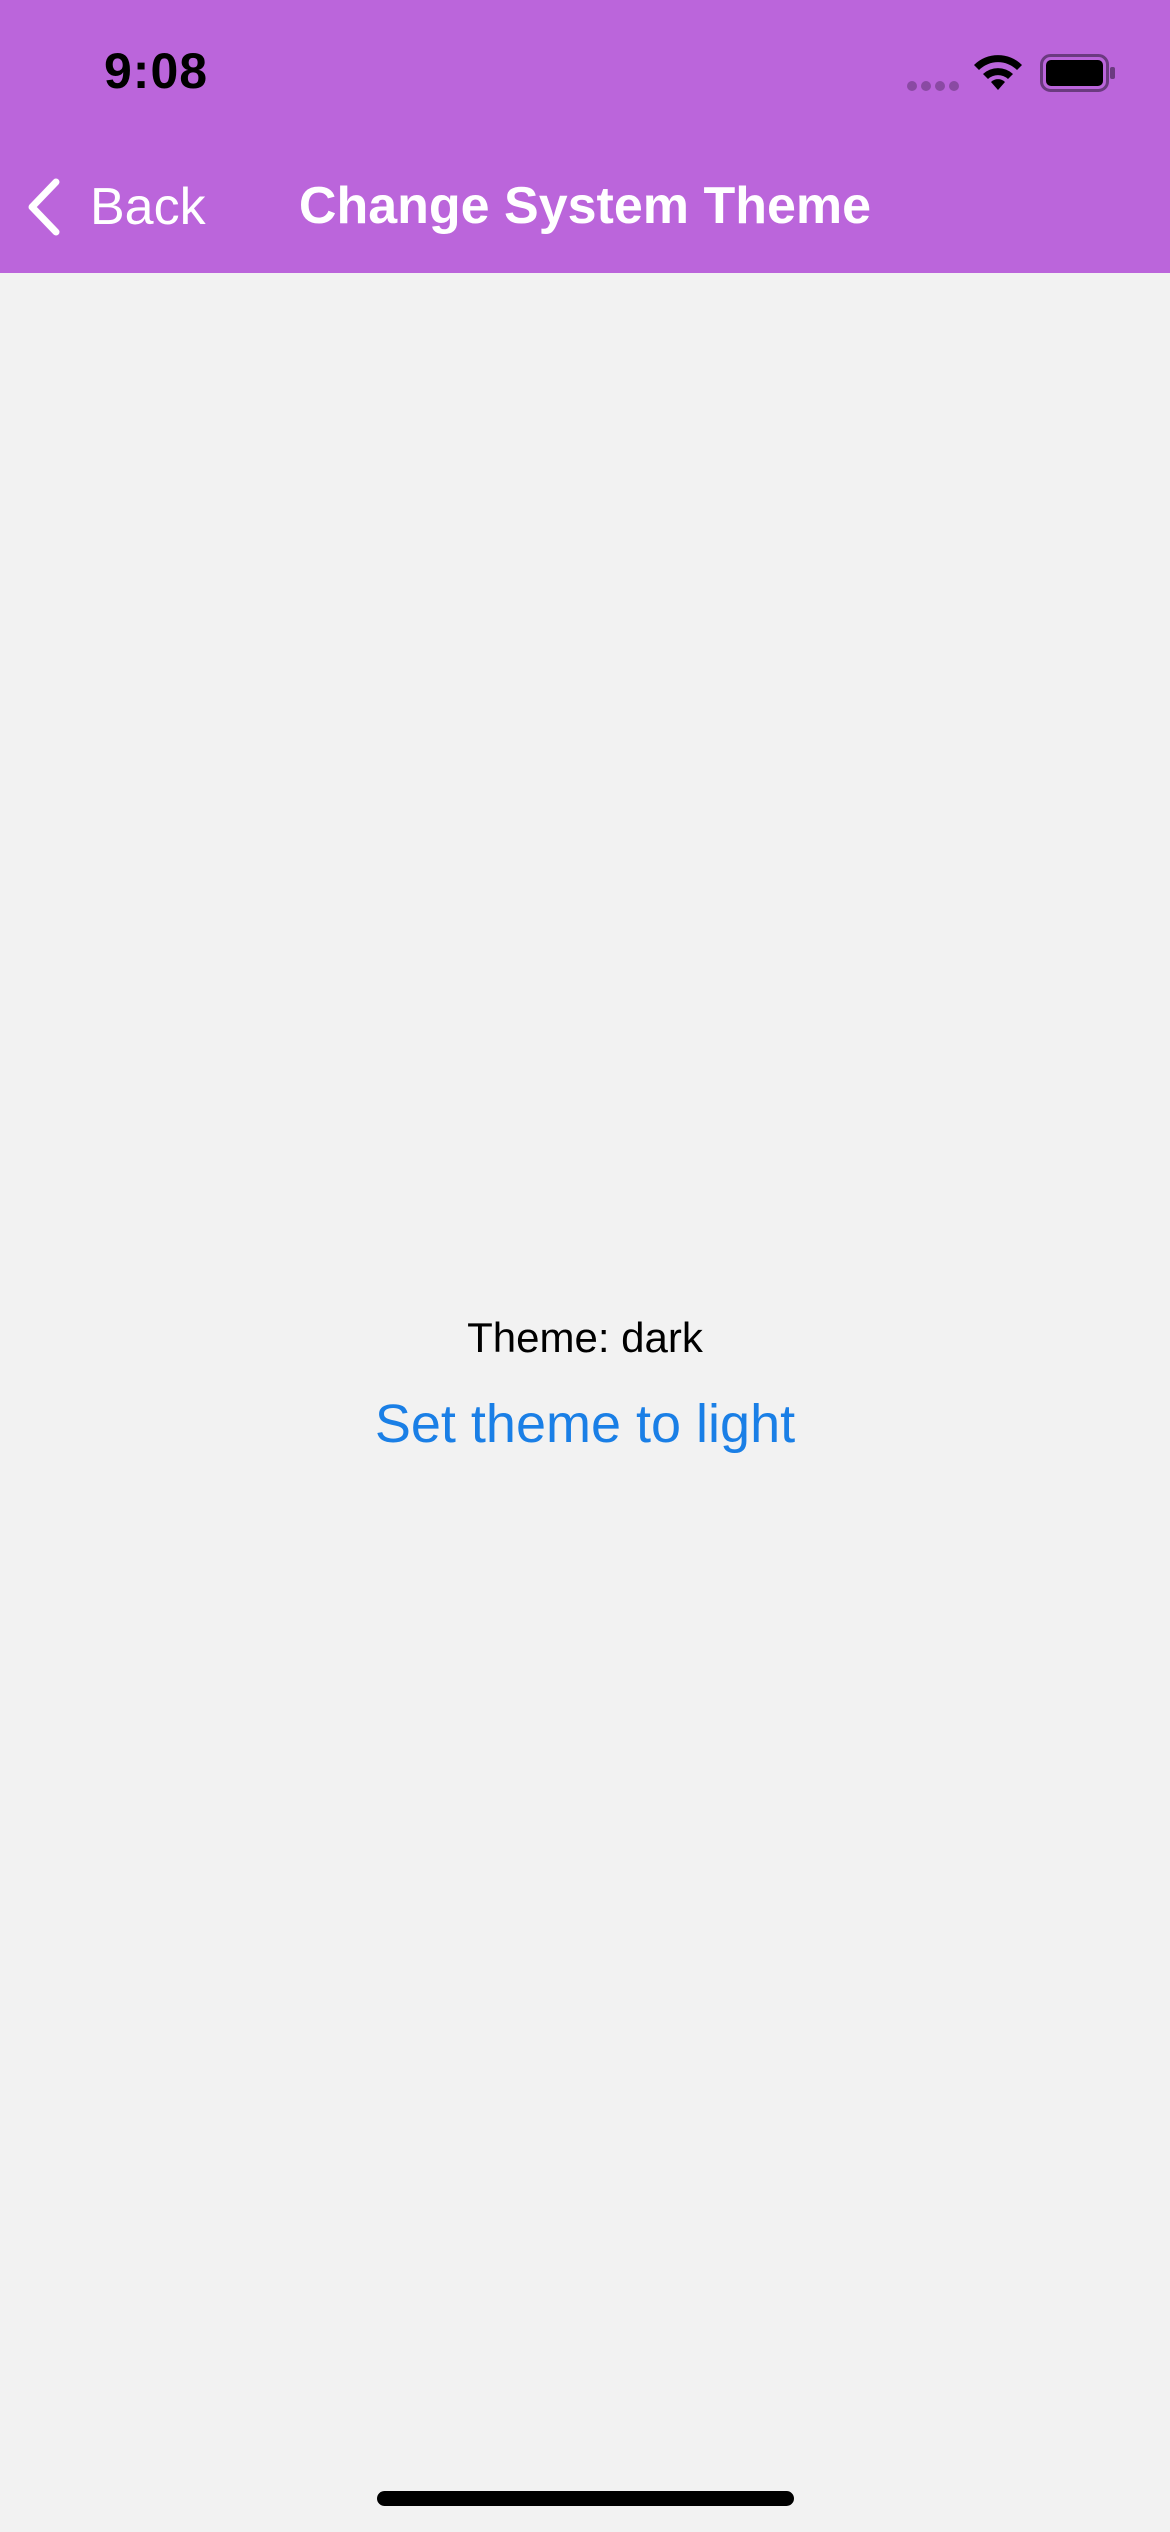 This screenshot has height=2532, width=1170. What do you see at coordinates (1077, 73) in the screenshot?
I see `battery-icon` at bounding box center [1077, 73].